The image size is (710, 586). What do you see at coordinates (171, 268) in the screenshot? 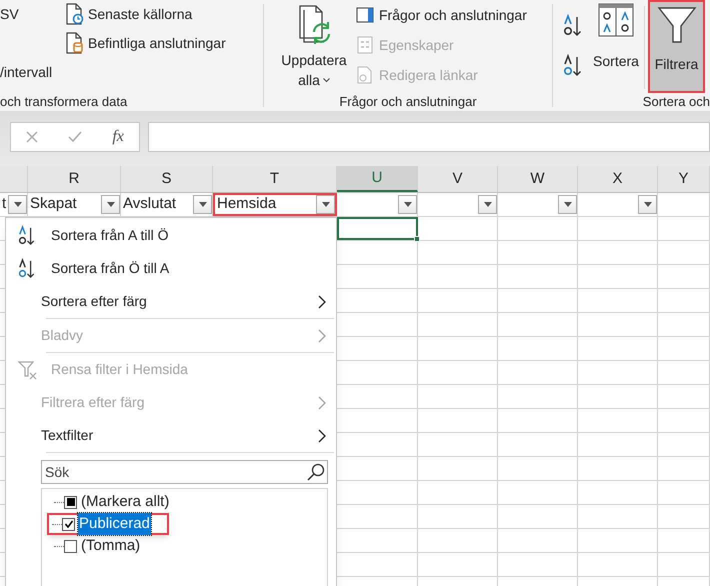
I see `menu-item: Sortera från Ö till A` at bounding box center [171, 268].